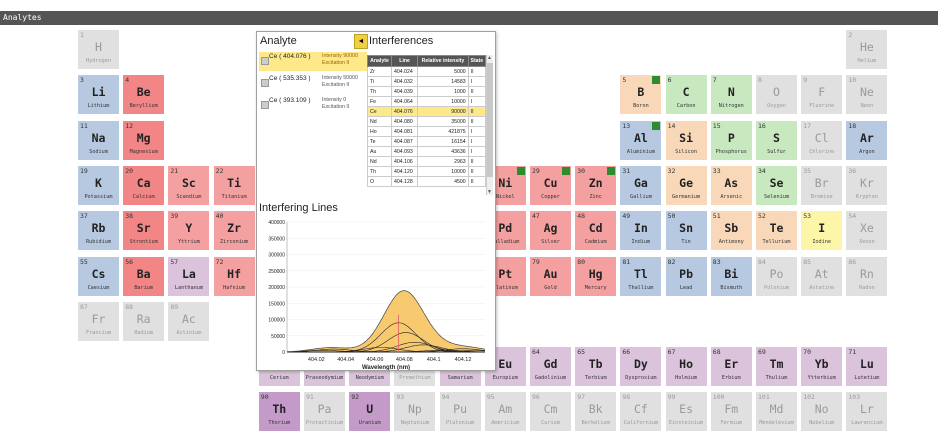  Describe the element at coordinates (189, 321) in the screenshot. I see `element-ac: 89 Ac Actinium` at that location.